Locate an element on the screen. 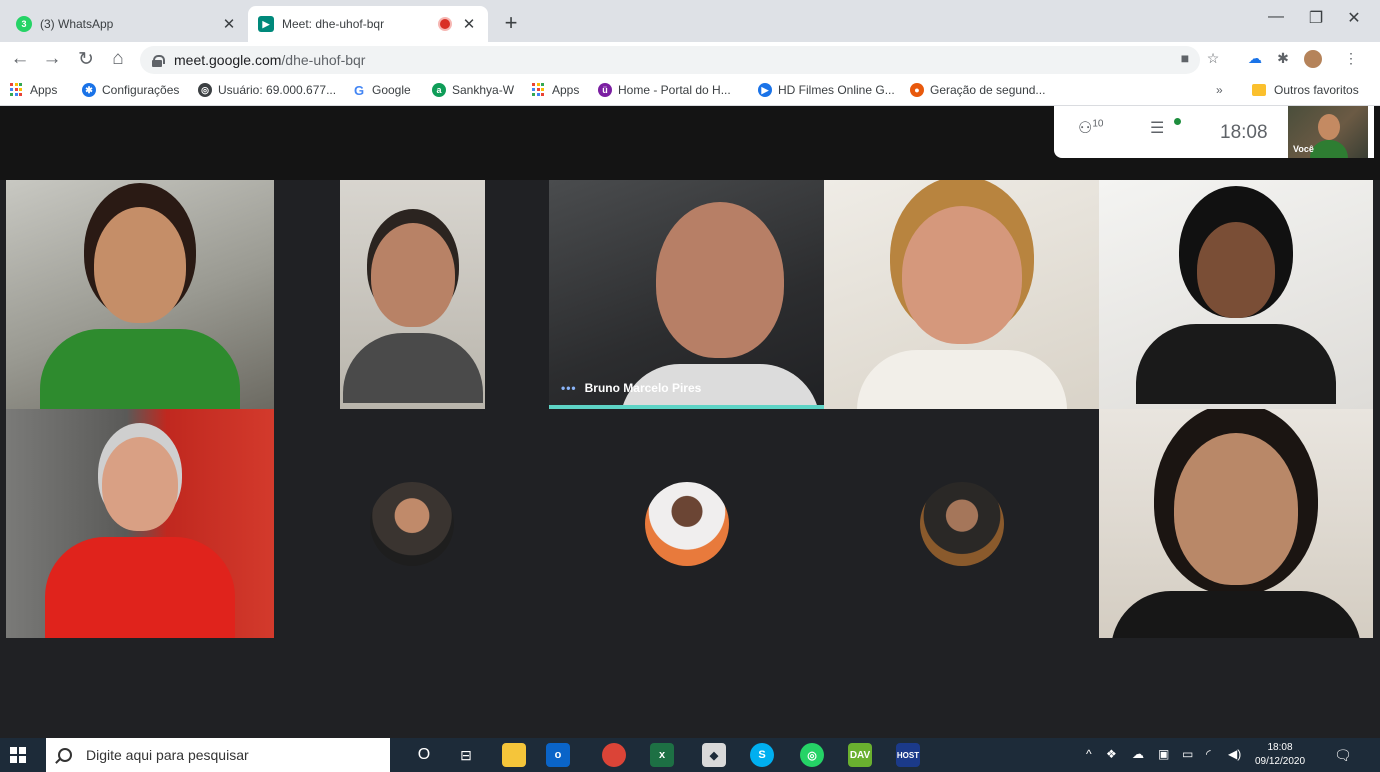 The width and height of the screenshot is (1380, 772). bookmark-sankhya: a Sankhya-W is located at coordinates (473, 90).